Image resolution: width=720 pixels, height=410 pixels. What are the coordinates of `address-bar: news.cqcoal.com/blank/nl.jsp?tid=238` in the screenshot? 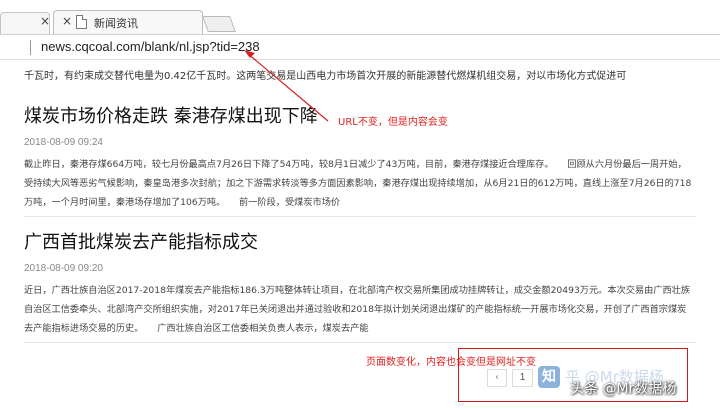 It's located at (360, 47).